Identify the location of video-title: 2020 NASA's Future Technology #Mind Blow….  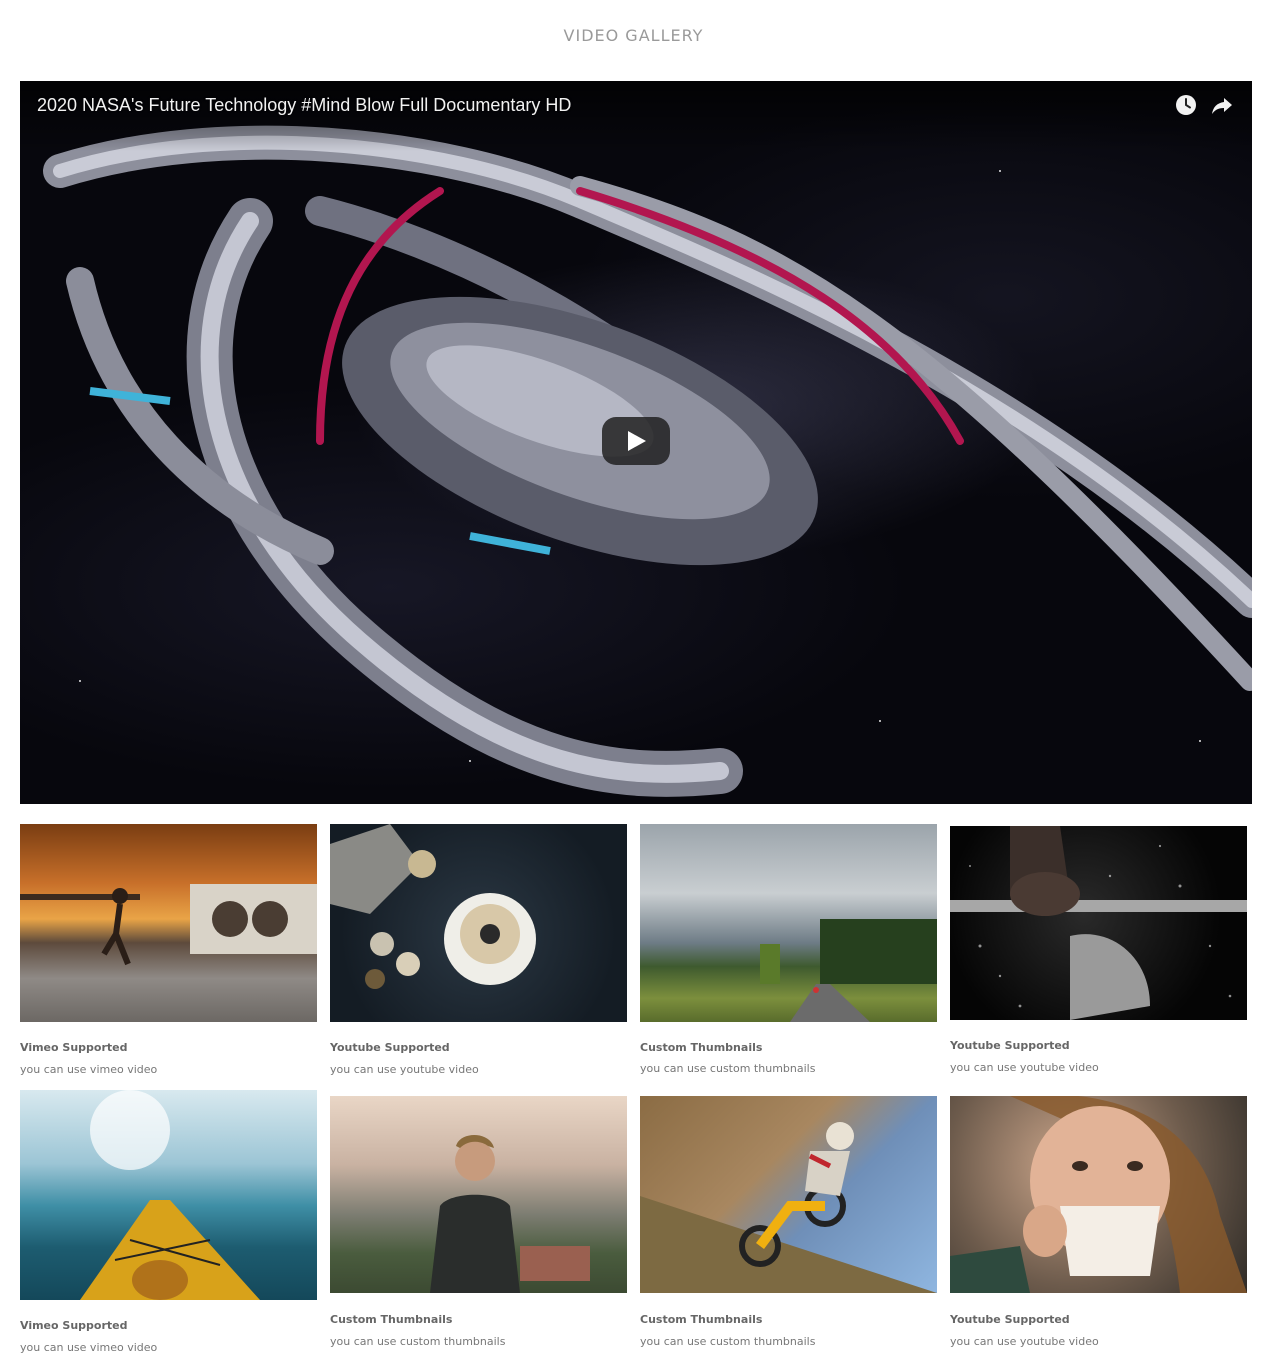
(304, 105).